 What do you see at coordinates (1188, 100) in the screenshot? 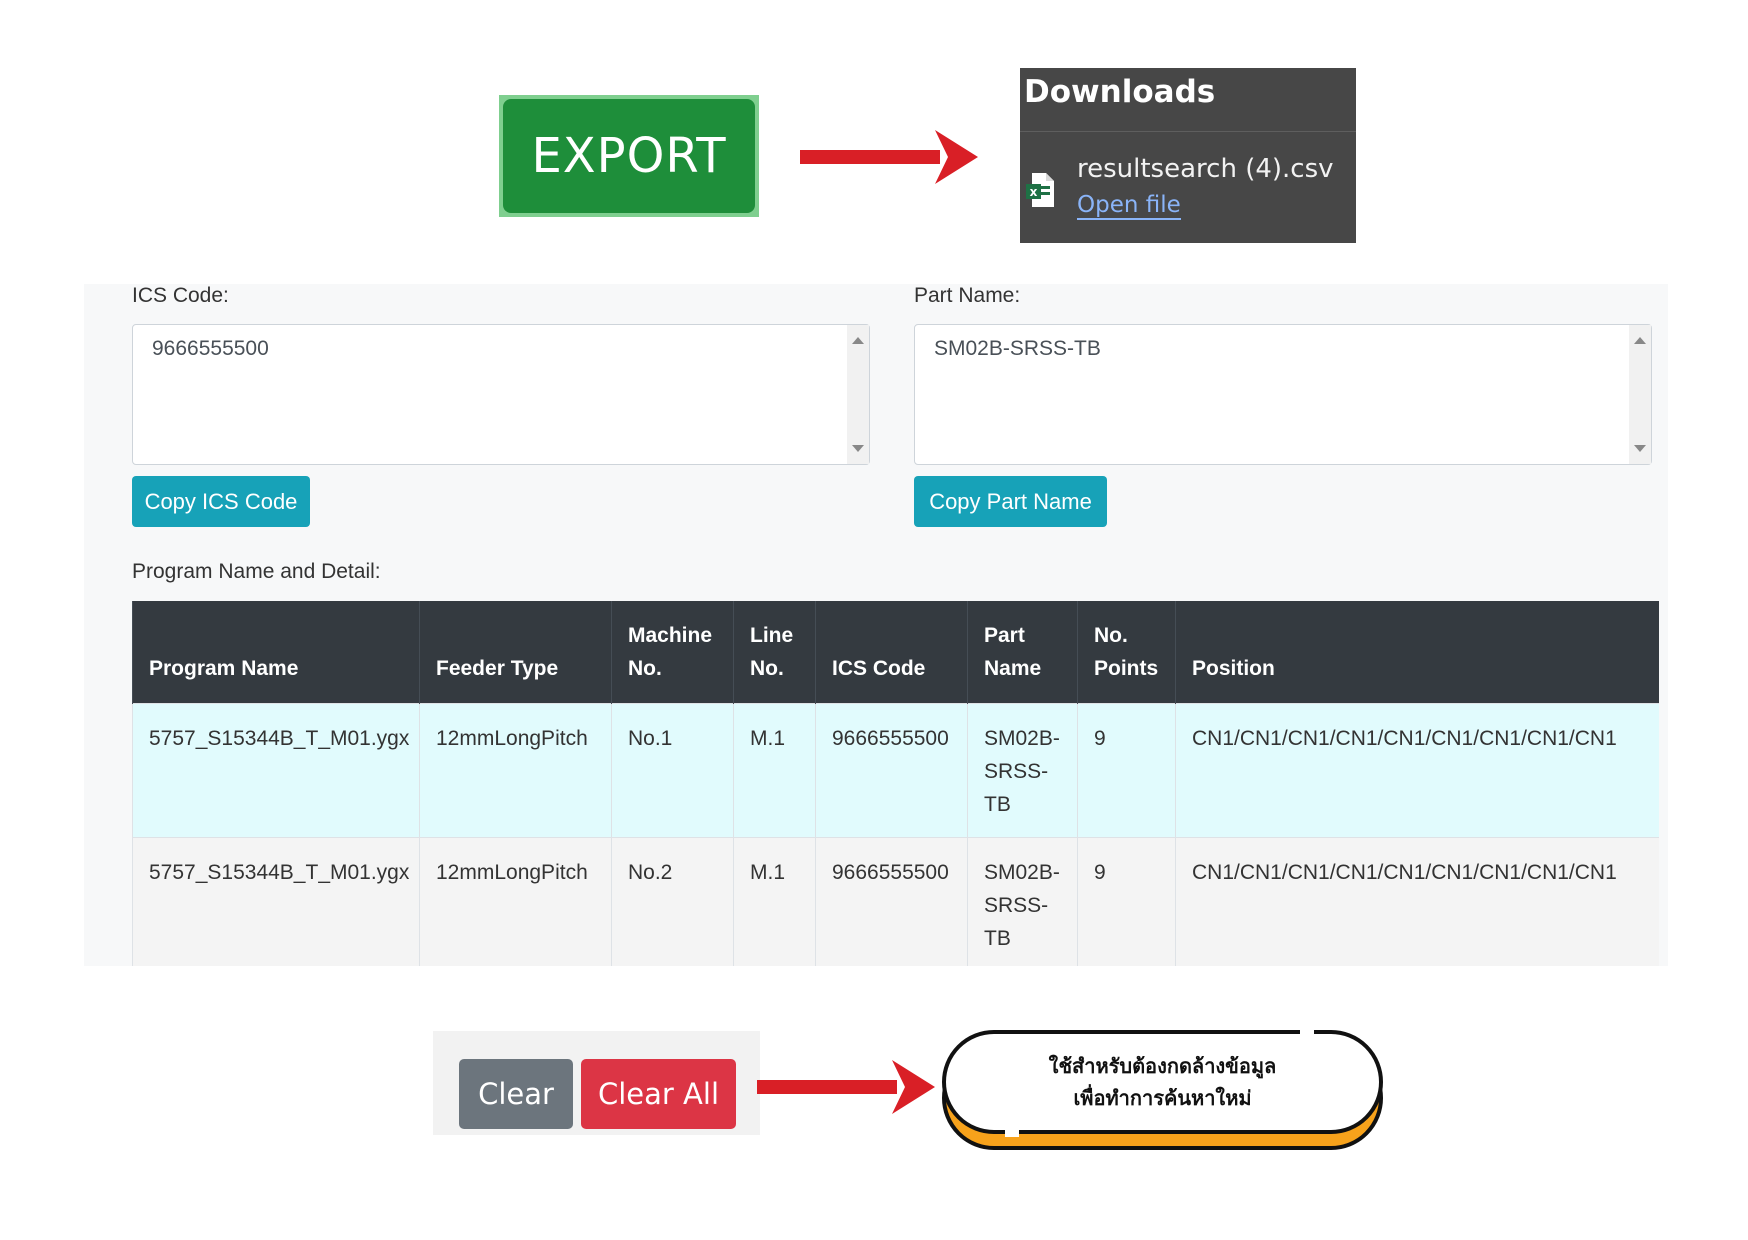
I see `downloads-title: Downloads` at bounding box center [1188, 100].